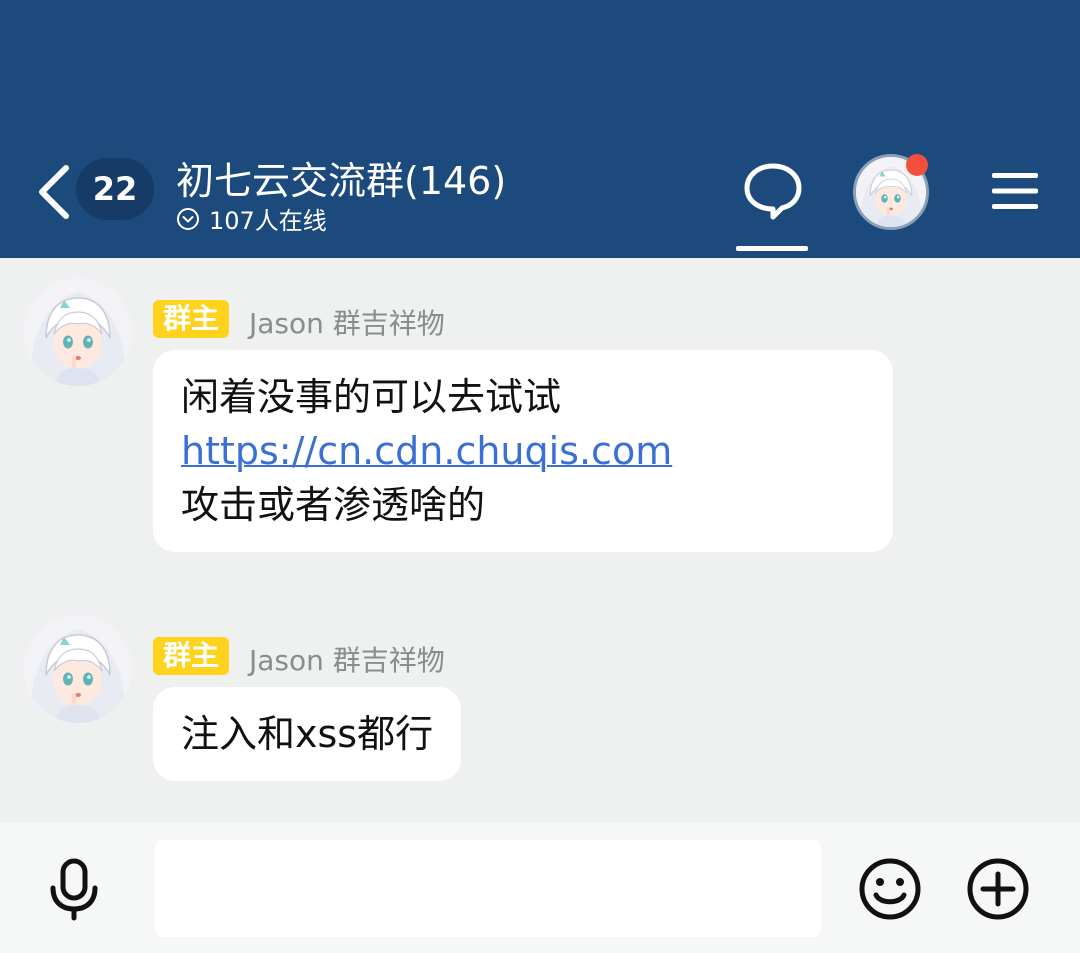 Image resolution: width=1080 pixels, height=953 pixels. What do you see at coordinates (488, 888) in the screenshot?
I see `message-input` at bounding box center [488, 888].